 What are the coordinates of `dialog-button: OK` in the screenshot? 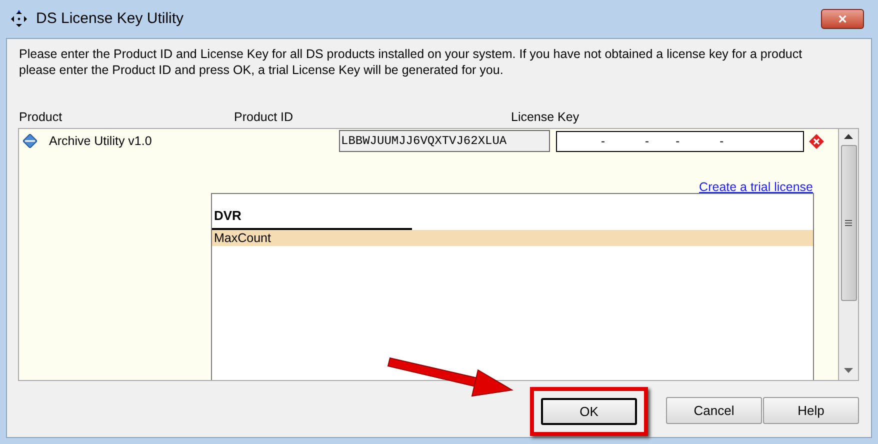 It's located at (589, 411).